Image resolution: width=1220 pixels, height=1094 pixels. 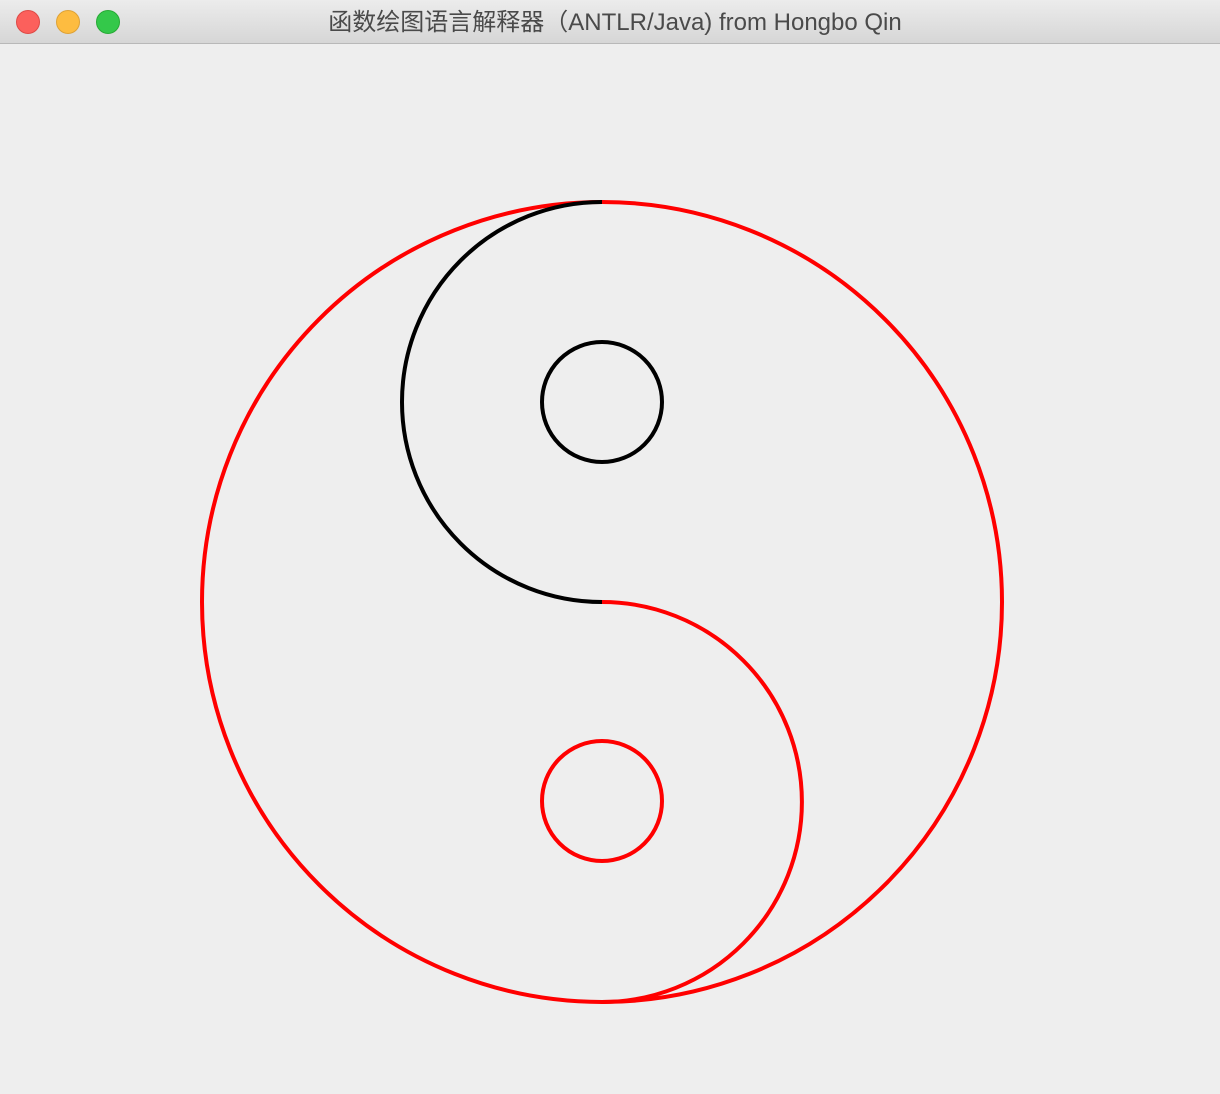 I want to click on title-bar: 函数绘图语言解释器（ANTLR/Java) from Hongbo Qin, so click(x=610, y=22).